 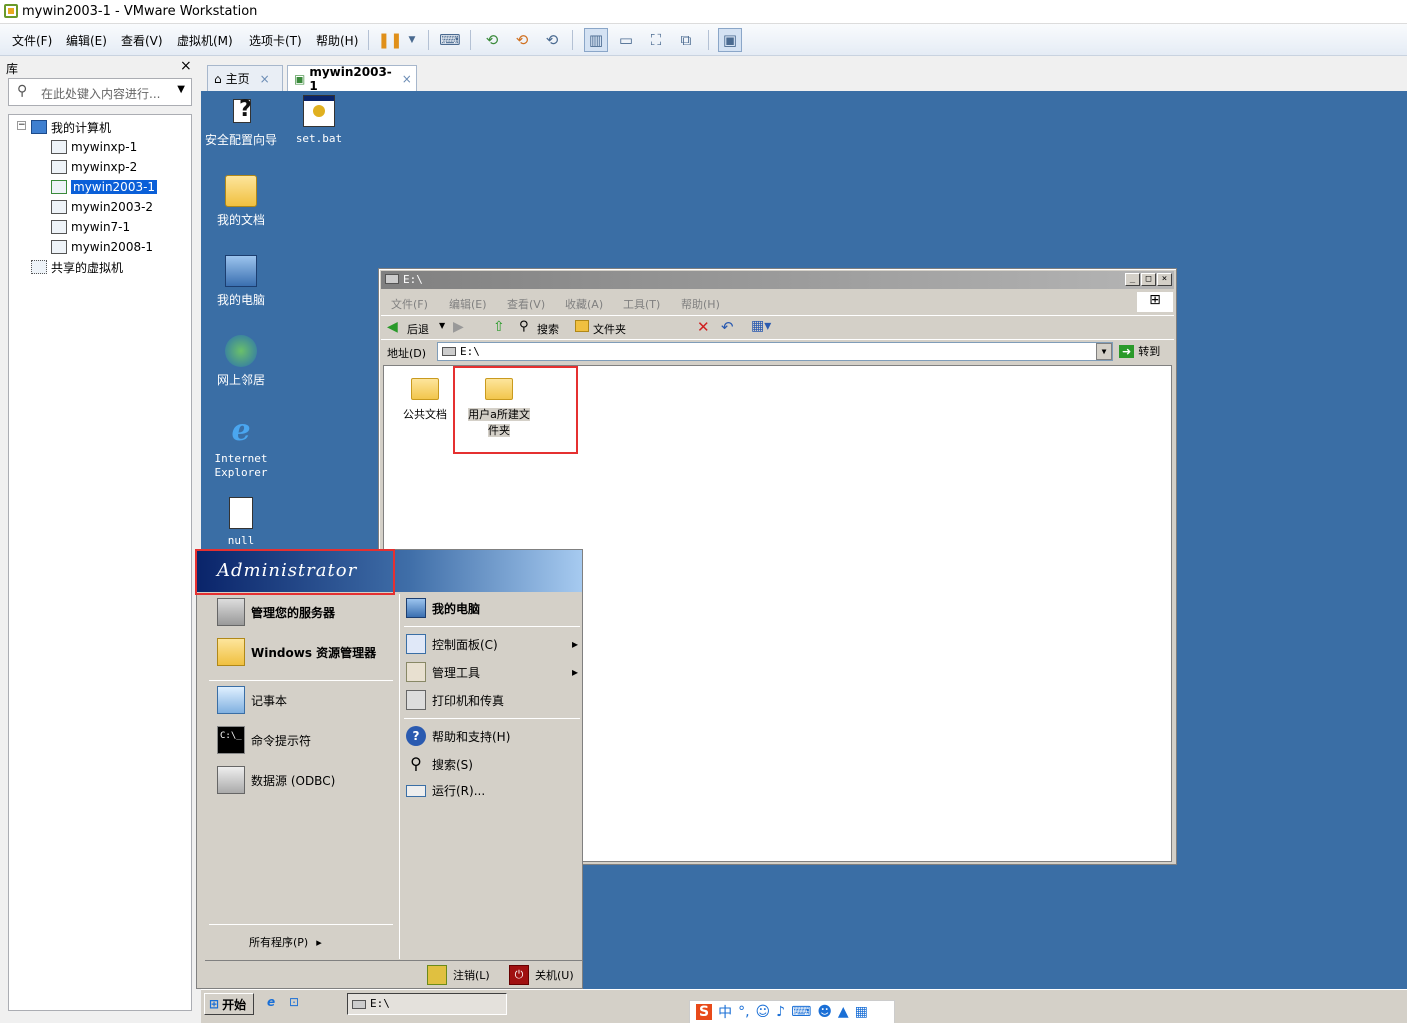 I want to click on snapshot-manager-icon: ⟲, so click(x=552, y=40).